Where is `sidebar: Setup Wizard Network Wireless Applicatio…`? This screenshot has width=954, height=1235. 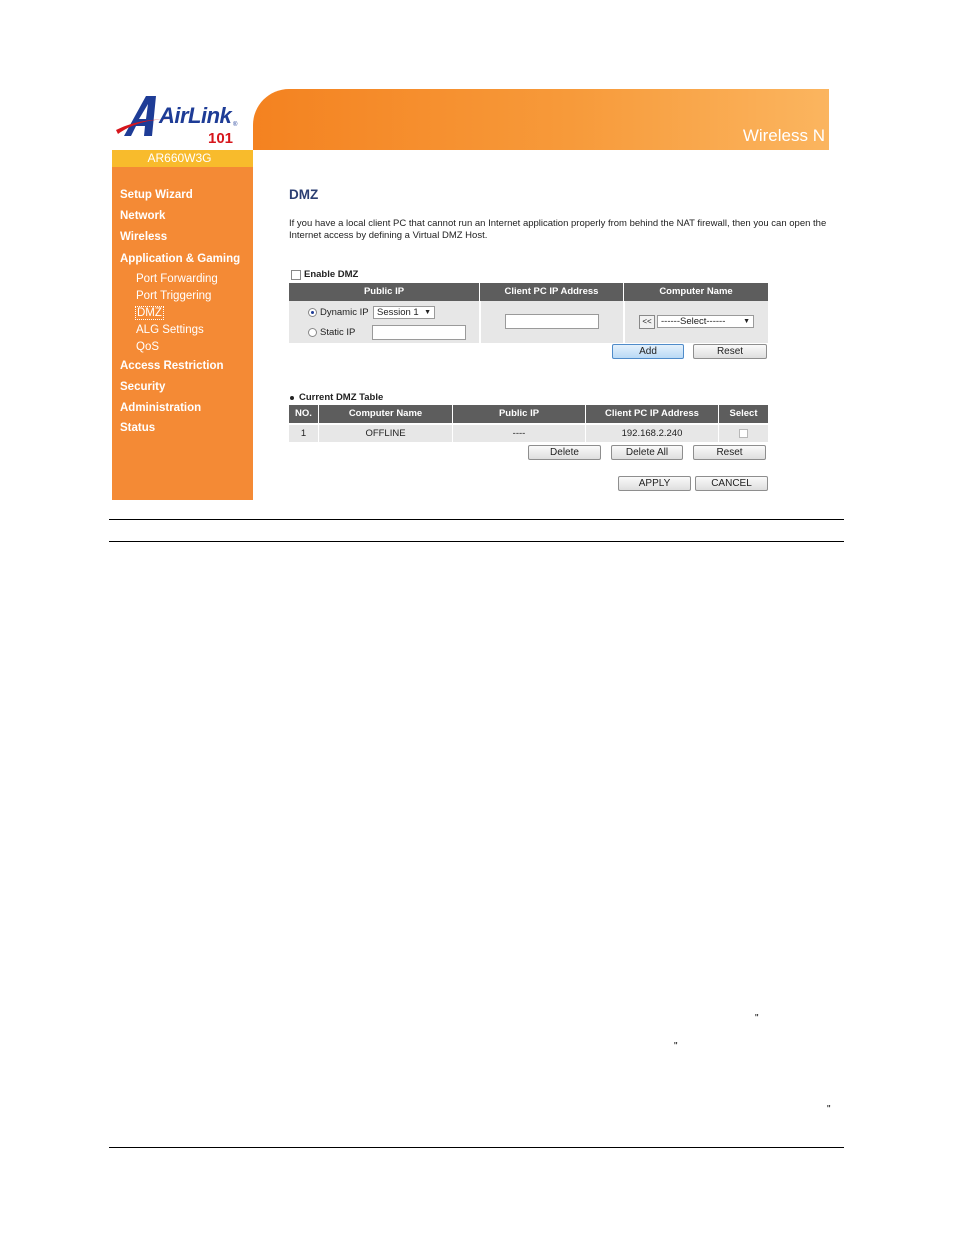
sidebar: Setup Wizard Network Wireless Applicatio… is located at coordinates (182, 333).